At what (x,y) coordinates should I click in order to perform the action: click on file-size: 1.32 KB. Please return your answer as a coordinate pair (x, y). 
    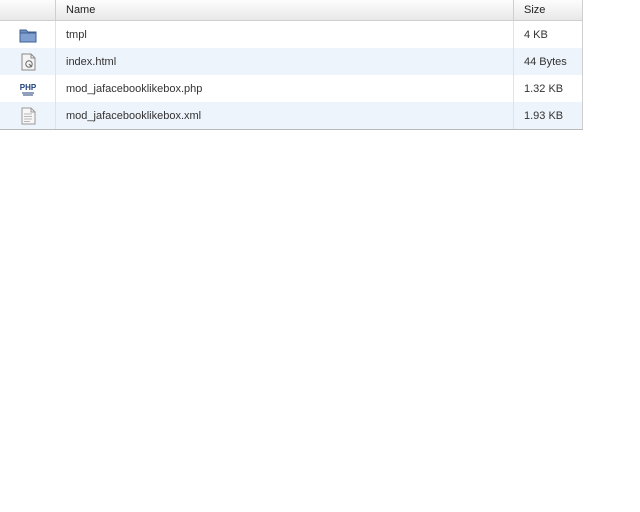
    Looking at the image, I should click on (548, 88).